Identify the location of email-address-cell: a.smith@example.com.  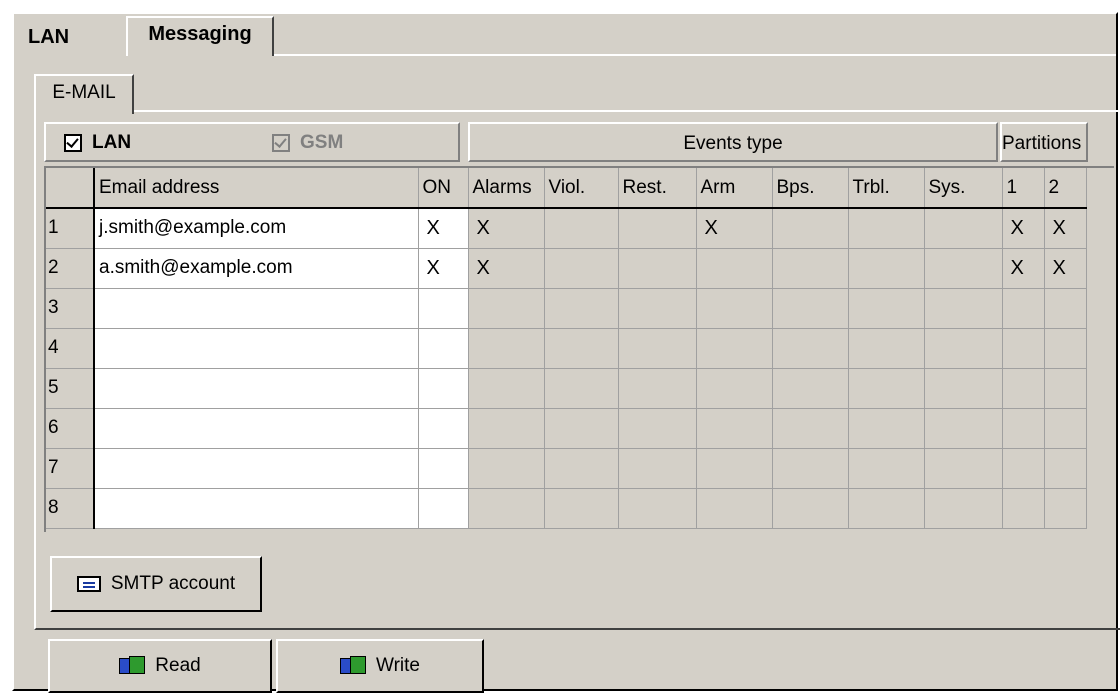
(256, 268).